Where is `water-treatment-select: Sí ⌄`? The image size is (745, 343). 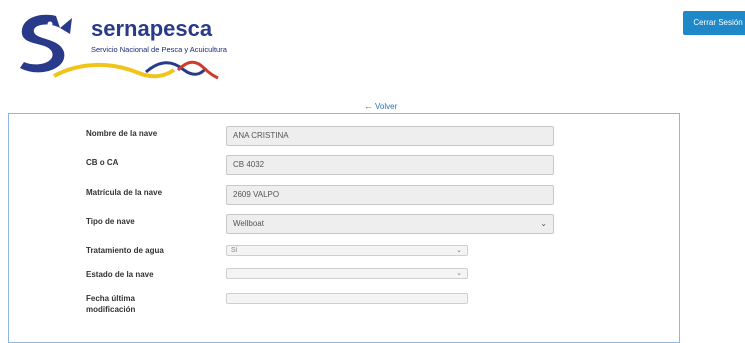 water-treatment-select: Sí ⌄ is located at coordinates (347, 250).